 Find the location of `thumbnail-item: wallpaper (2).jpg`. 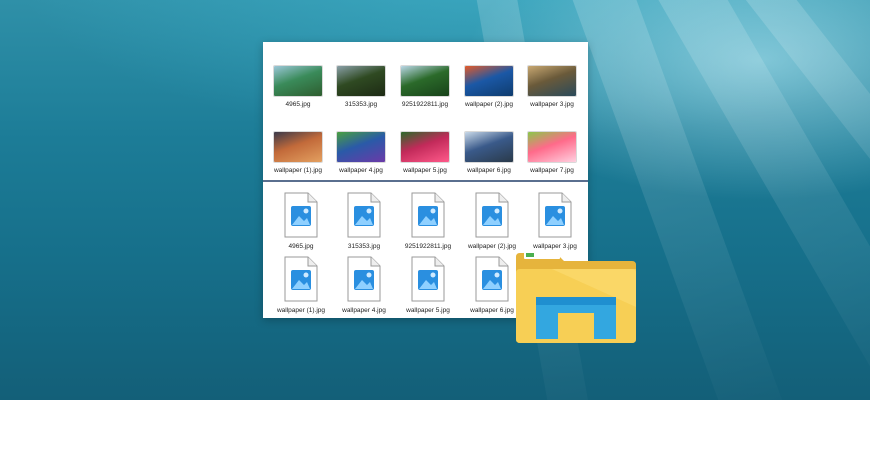

thumbnail-item: wallpaper (2).jpg is located at coordinates (489, 87).